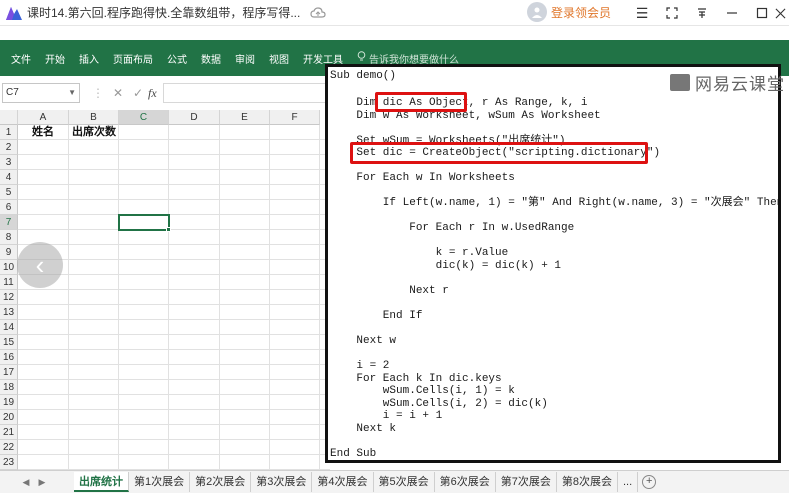 The width and height of the screenshot is (789, 493). Describe the element at coordinates (343, 482) in the screenshot. I see `sheet-tab: 第4次展会` at that location.